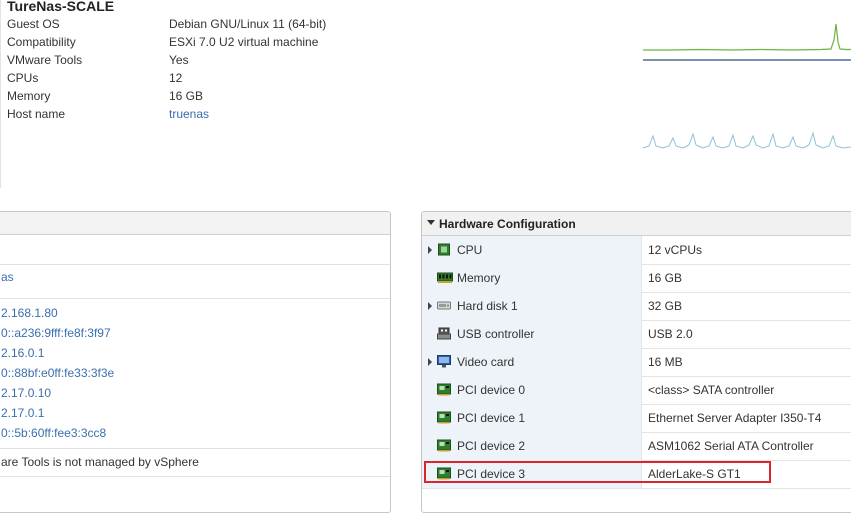 The image size is (851, 513). Describe the element at coordinates (491, 418) in the screenshot. I see `hardware-label: PCI device 1` at that location.